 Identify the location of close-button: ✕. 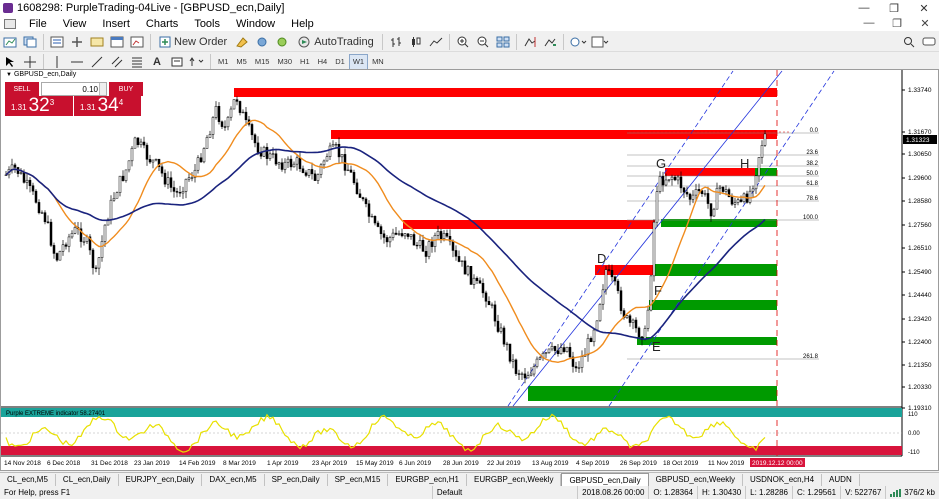
(924, 8).